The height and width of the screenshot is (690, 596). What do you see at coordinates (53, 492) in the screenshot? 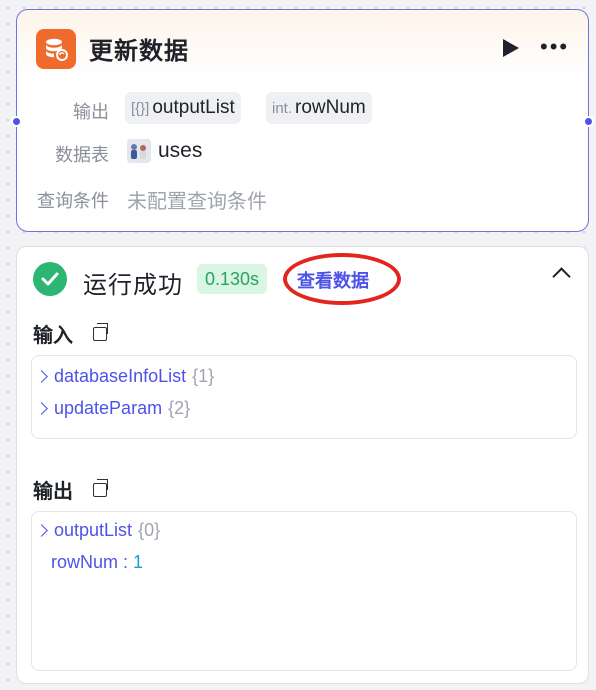
I see `output-section-title: 输出` at bounding box center [53, 492].